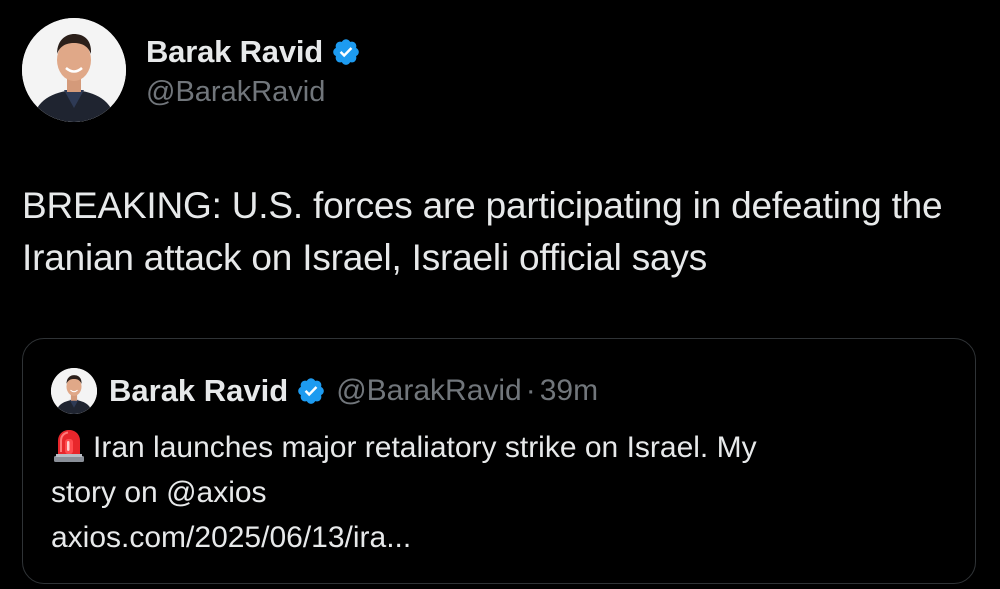 The image size is (1000, 589). I want to click on author-avatar, so click(74, 70).